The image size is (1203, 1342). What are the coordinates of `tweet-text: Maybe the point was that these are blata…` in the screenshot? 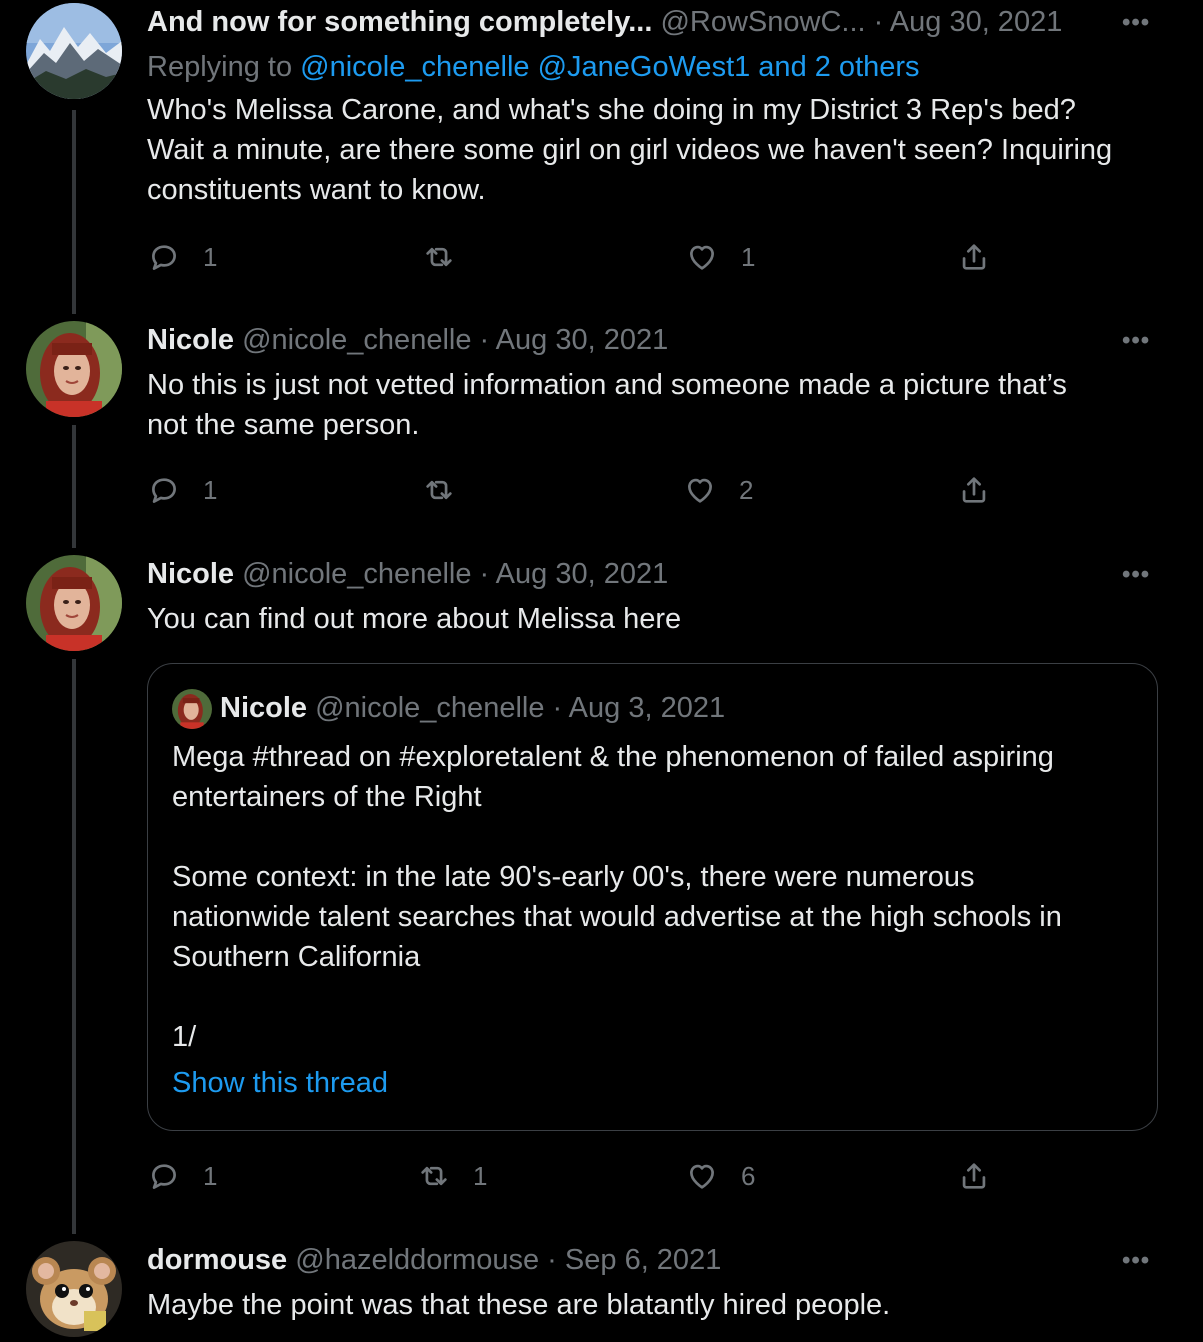 It's located at (652, 1305).